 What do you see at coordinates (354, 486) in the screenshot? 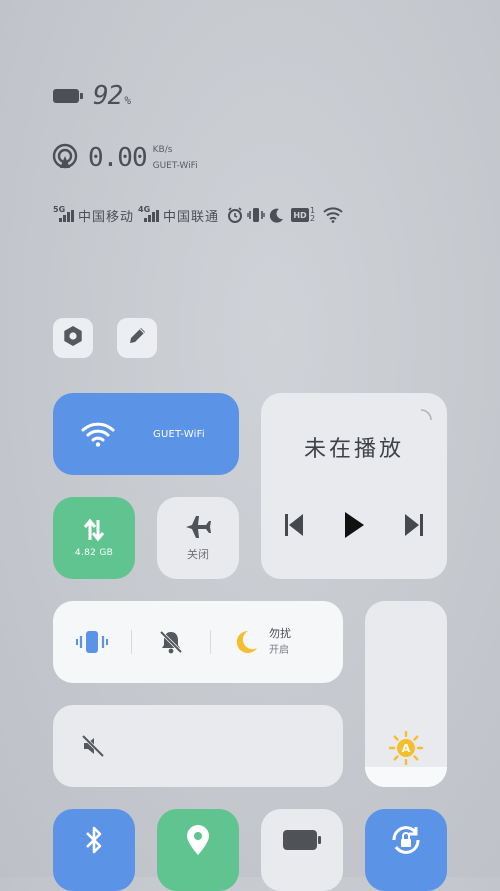
I see `media-player-tile: 未在播放` at bounding box center [354, 486].